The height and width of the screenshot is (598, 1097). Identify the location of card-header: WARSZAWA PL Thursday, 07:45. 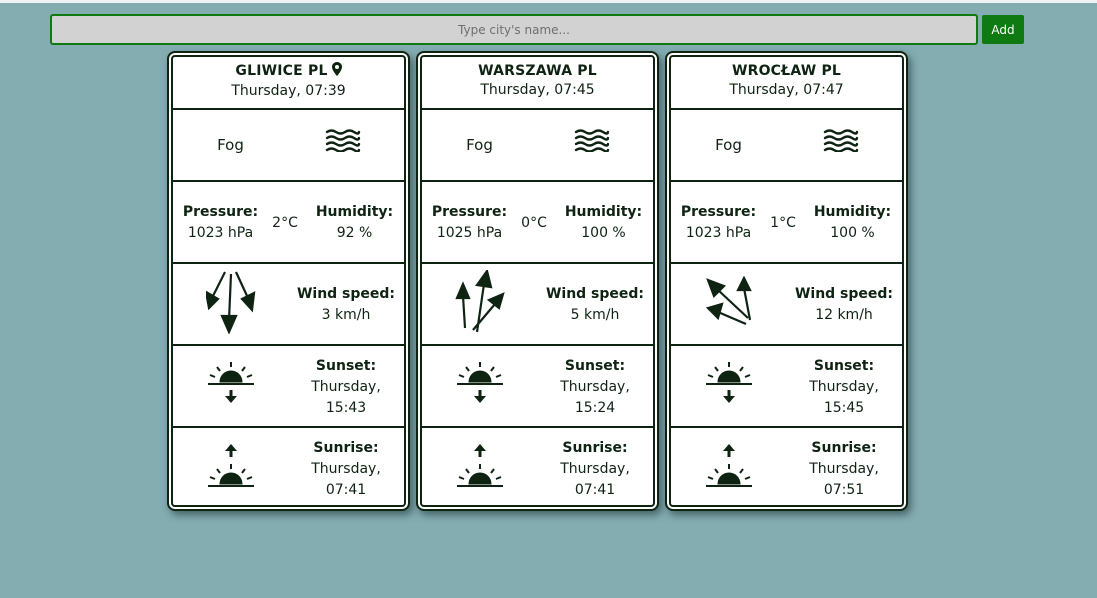
(537, 85).